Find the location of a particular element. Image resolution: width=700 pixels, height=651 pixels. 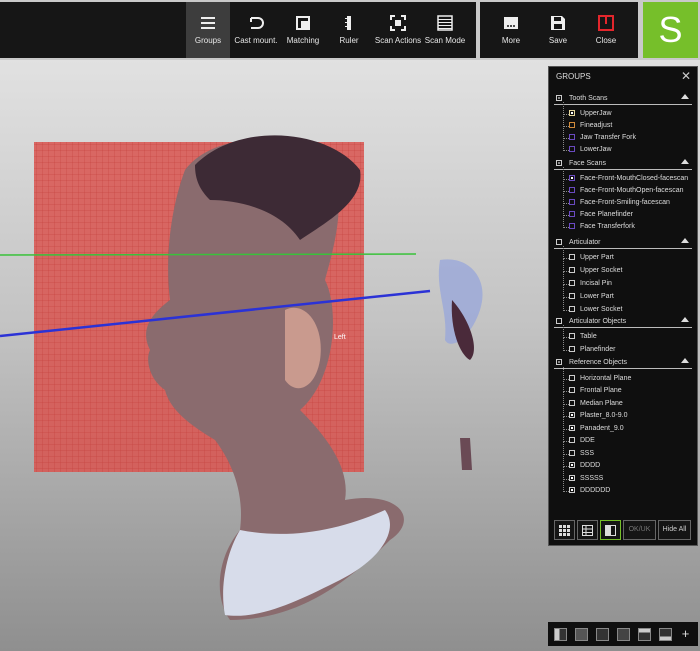

item-label: Plaster_8.0-9.0 is located at coordinates (604, 415).